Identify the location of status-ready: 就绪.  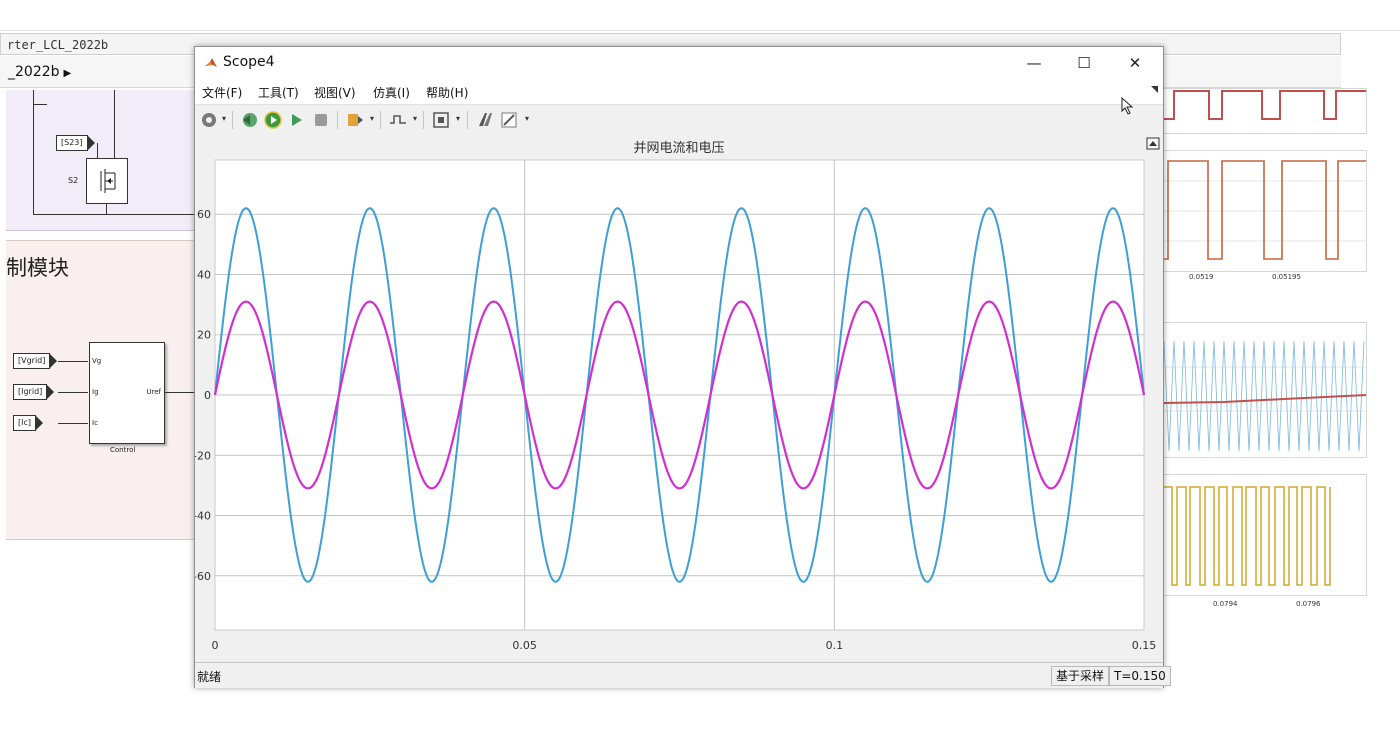
(209, 677).